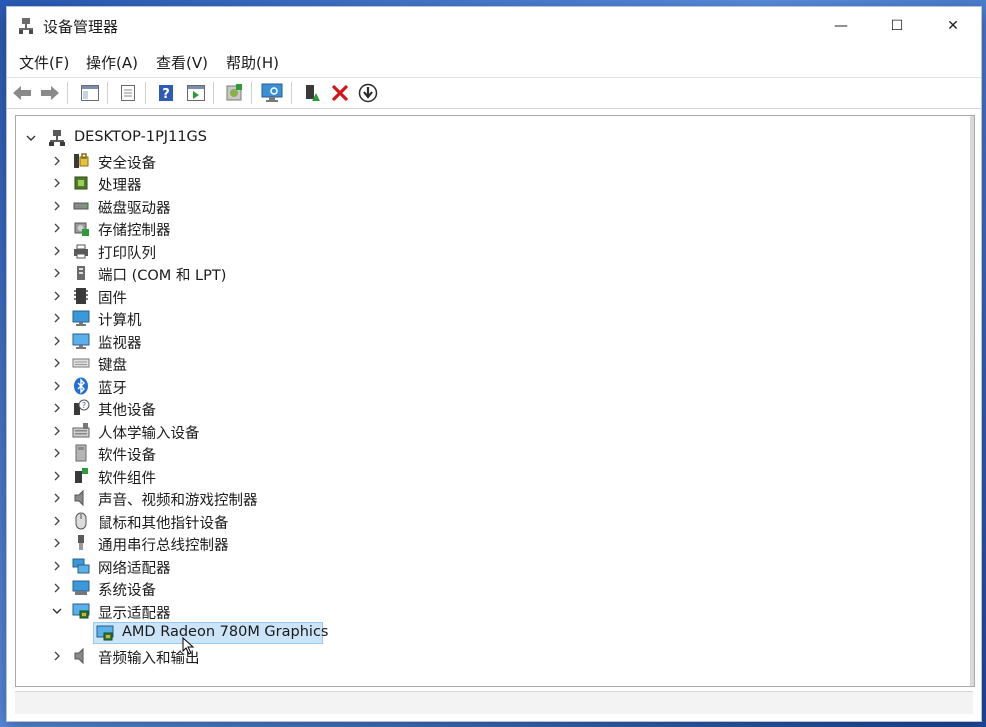 This screenshot has height=727, width=986. Describe the element at coordinates (188, 646) in the screenshot. I see `mouse-cursor-icon` at that location.